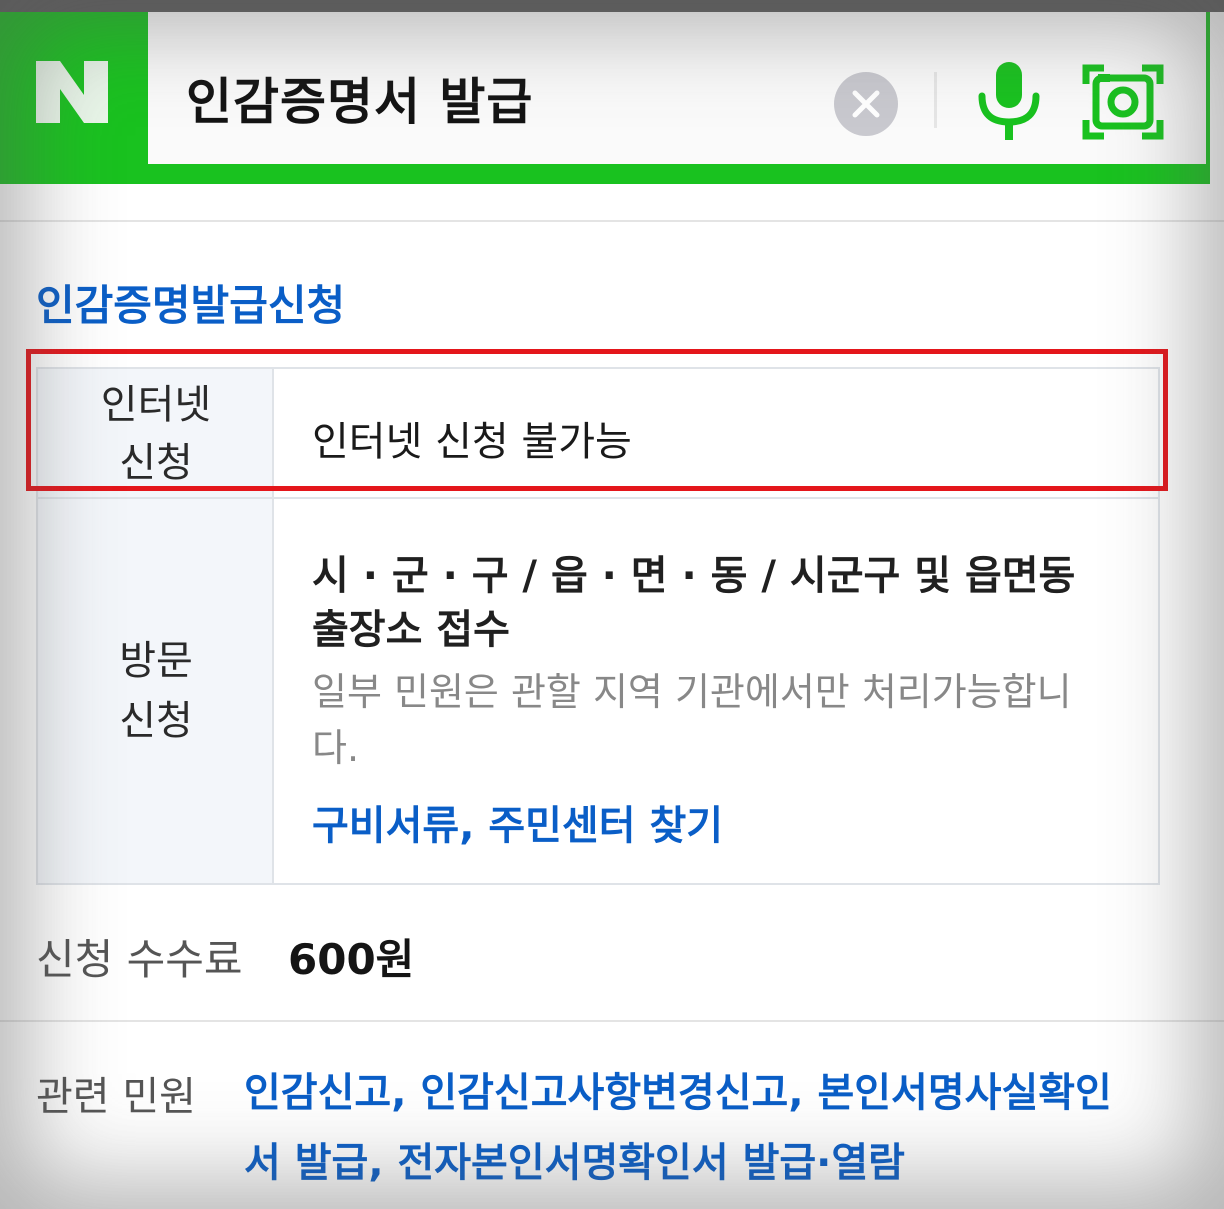  I want to click on search-divider, so click(935, 100).